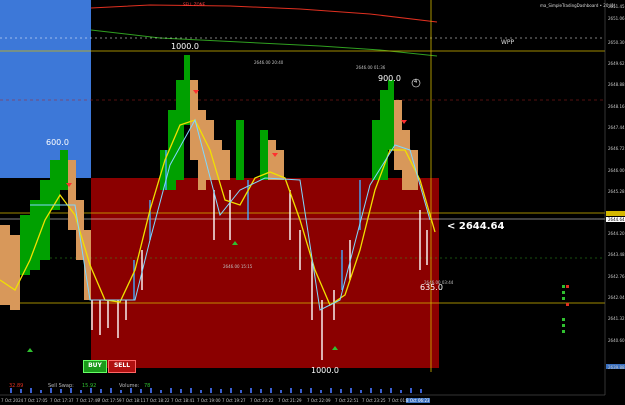  Describe the element at coordinates (616, 148) in the screenshot. I see `price-tick: 2646.72` at that location.